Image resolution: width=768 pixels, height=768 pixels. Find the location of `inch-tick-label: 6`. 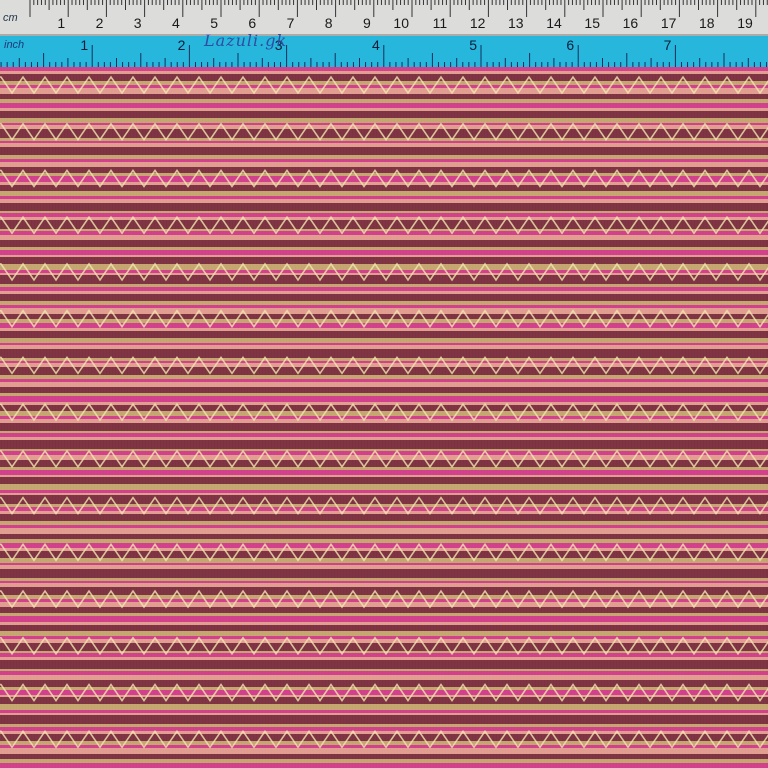

inch-tick-label: 6 is located at coordinates (570, 45).